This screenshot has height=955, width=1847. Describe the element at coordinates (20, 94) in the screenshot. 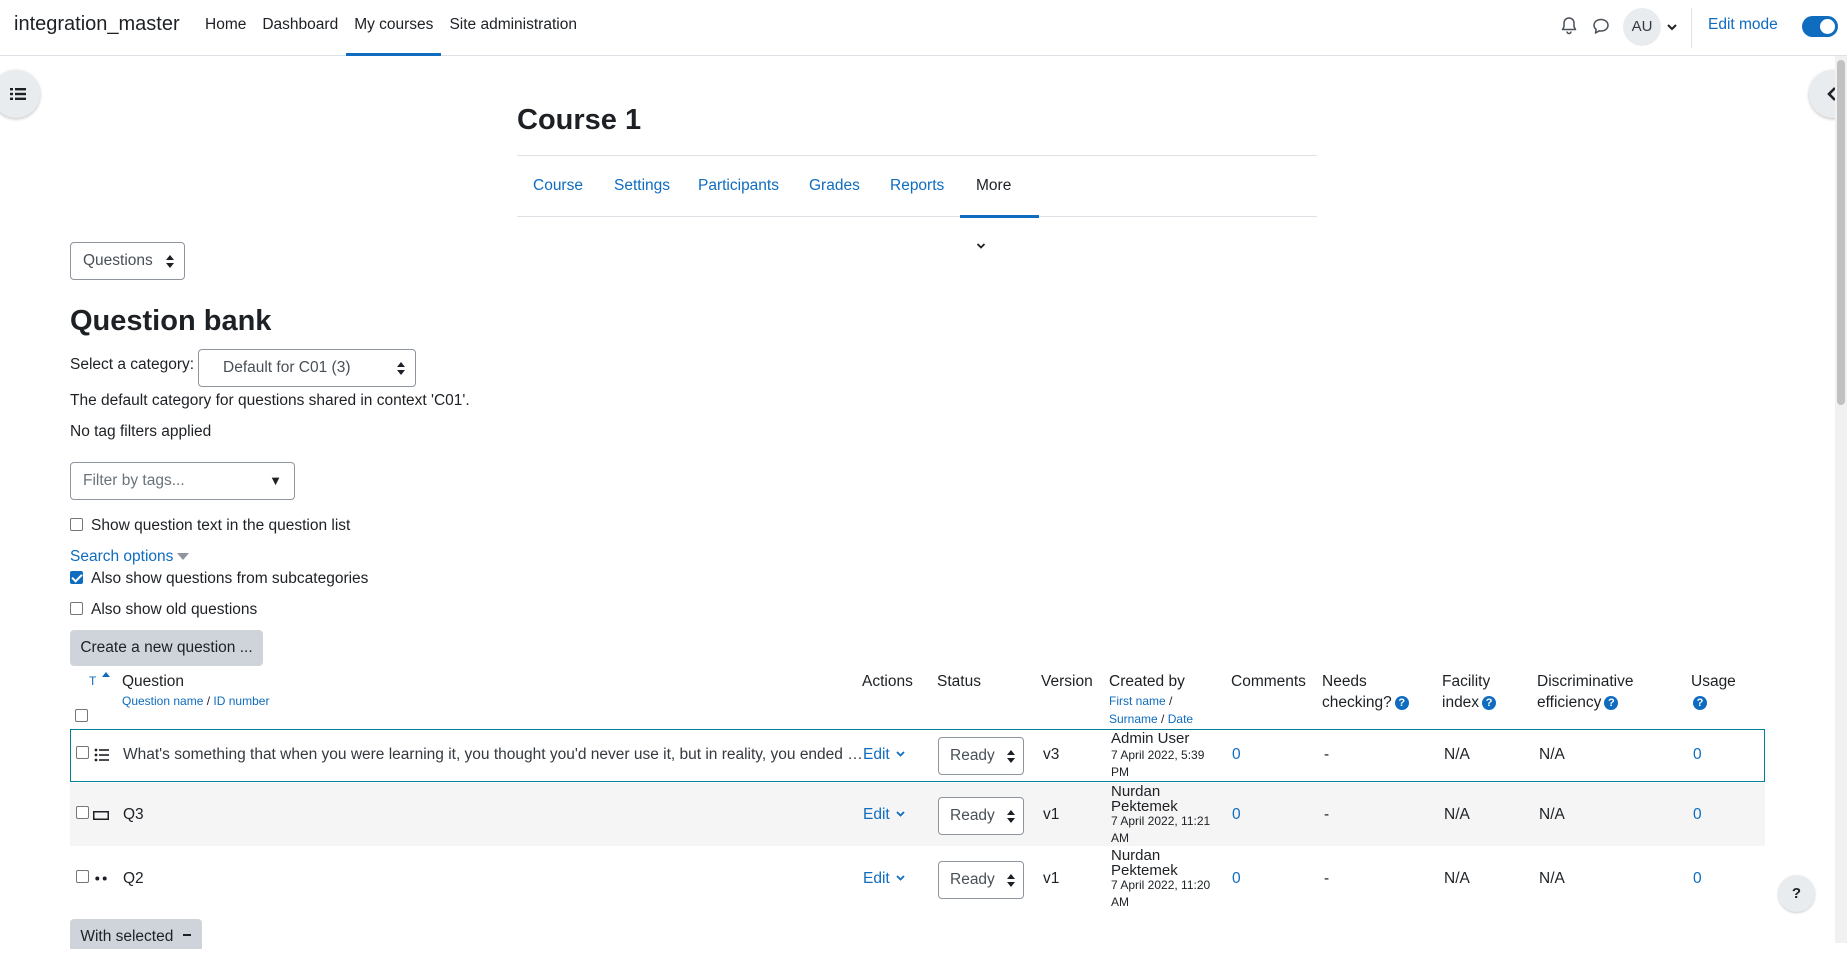

I see `course-index-drawer-button` at that location.